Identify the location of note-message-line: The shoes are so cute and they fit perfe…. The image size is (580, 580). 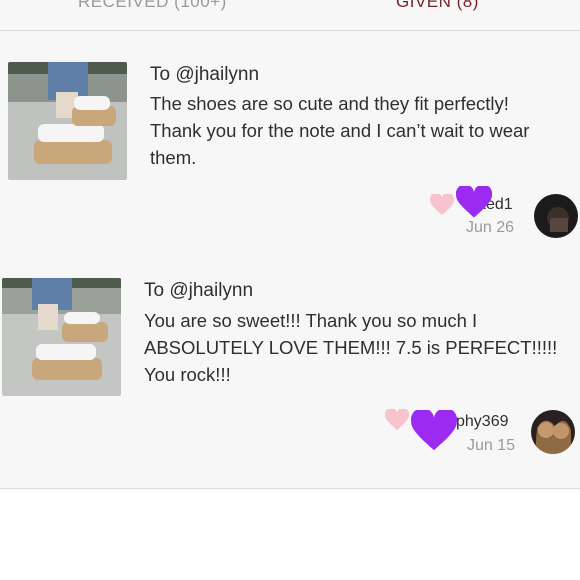
(329, 103).